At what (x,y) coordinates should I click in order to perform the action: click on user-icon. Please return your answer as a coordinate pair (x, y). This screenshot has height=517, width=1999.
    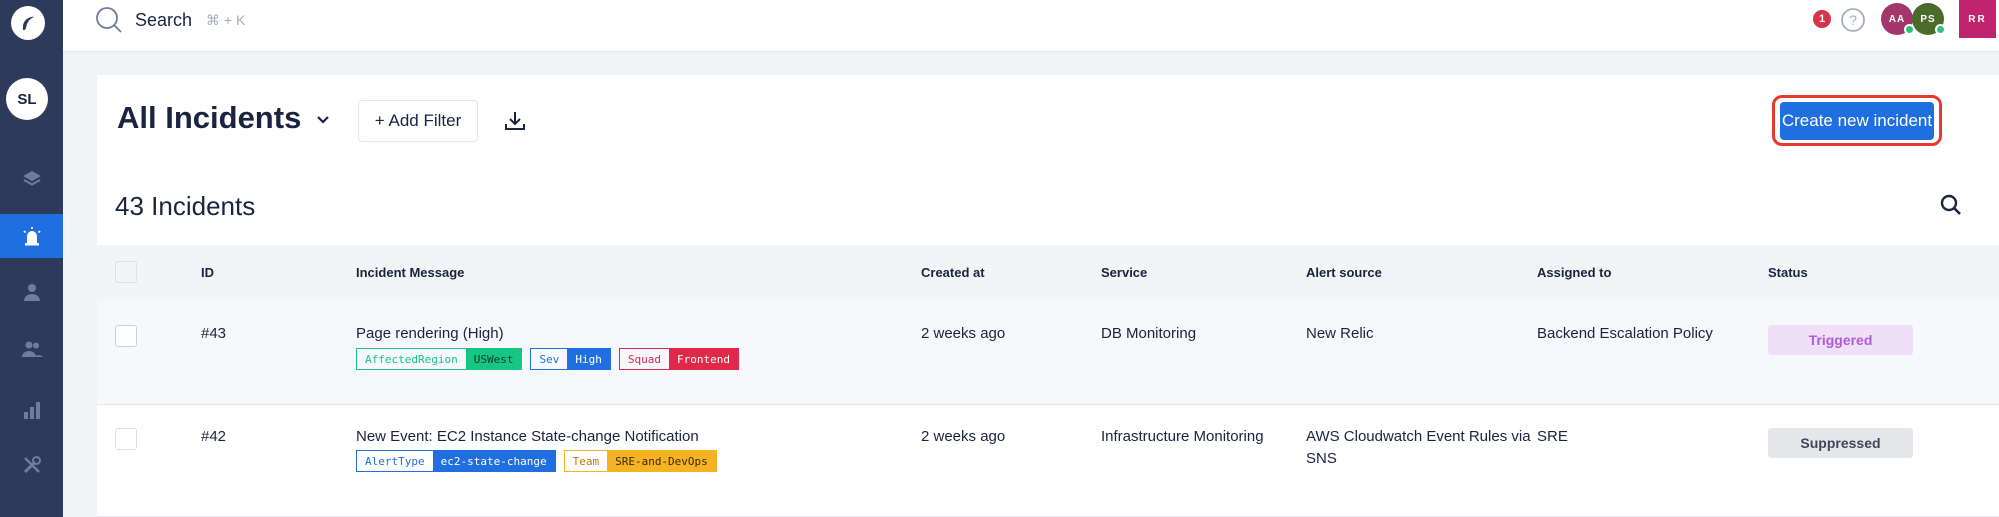
    Looking at the image, I should click on (31, 292).